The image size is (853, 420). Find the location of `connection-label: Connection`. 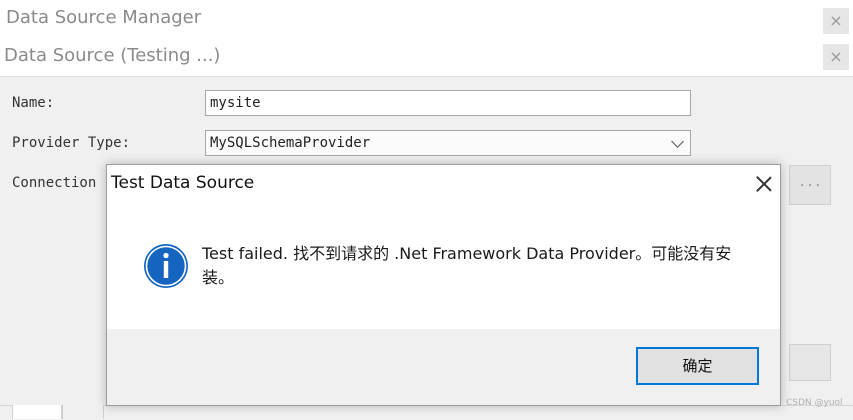

connection-label: Connection is located at coordinates (54, 183).